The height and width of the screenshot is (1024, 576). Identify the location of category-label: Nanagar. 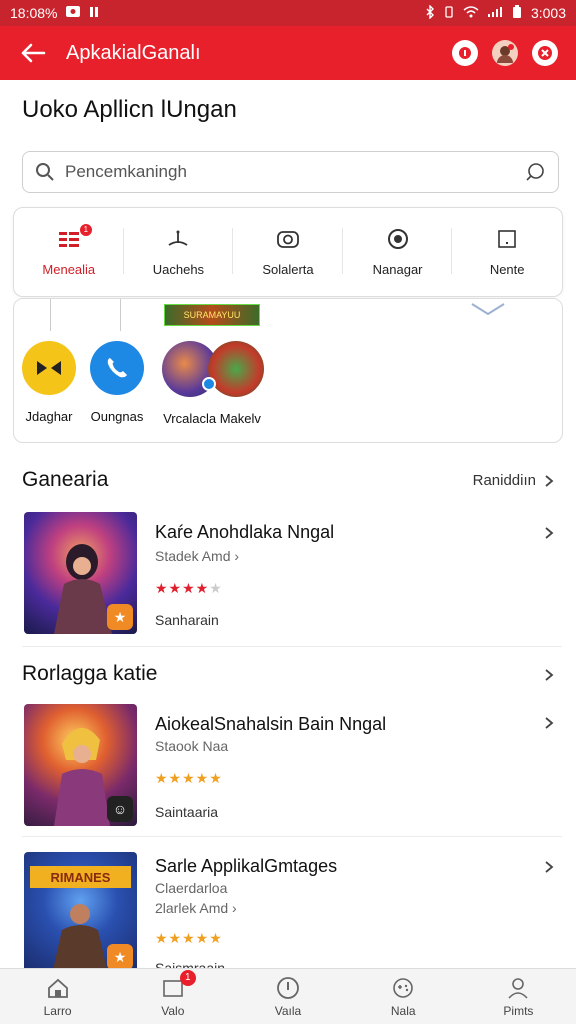
(397, 269).